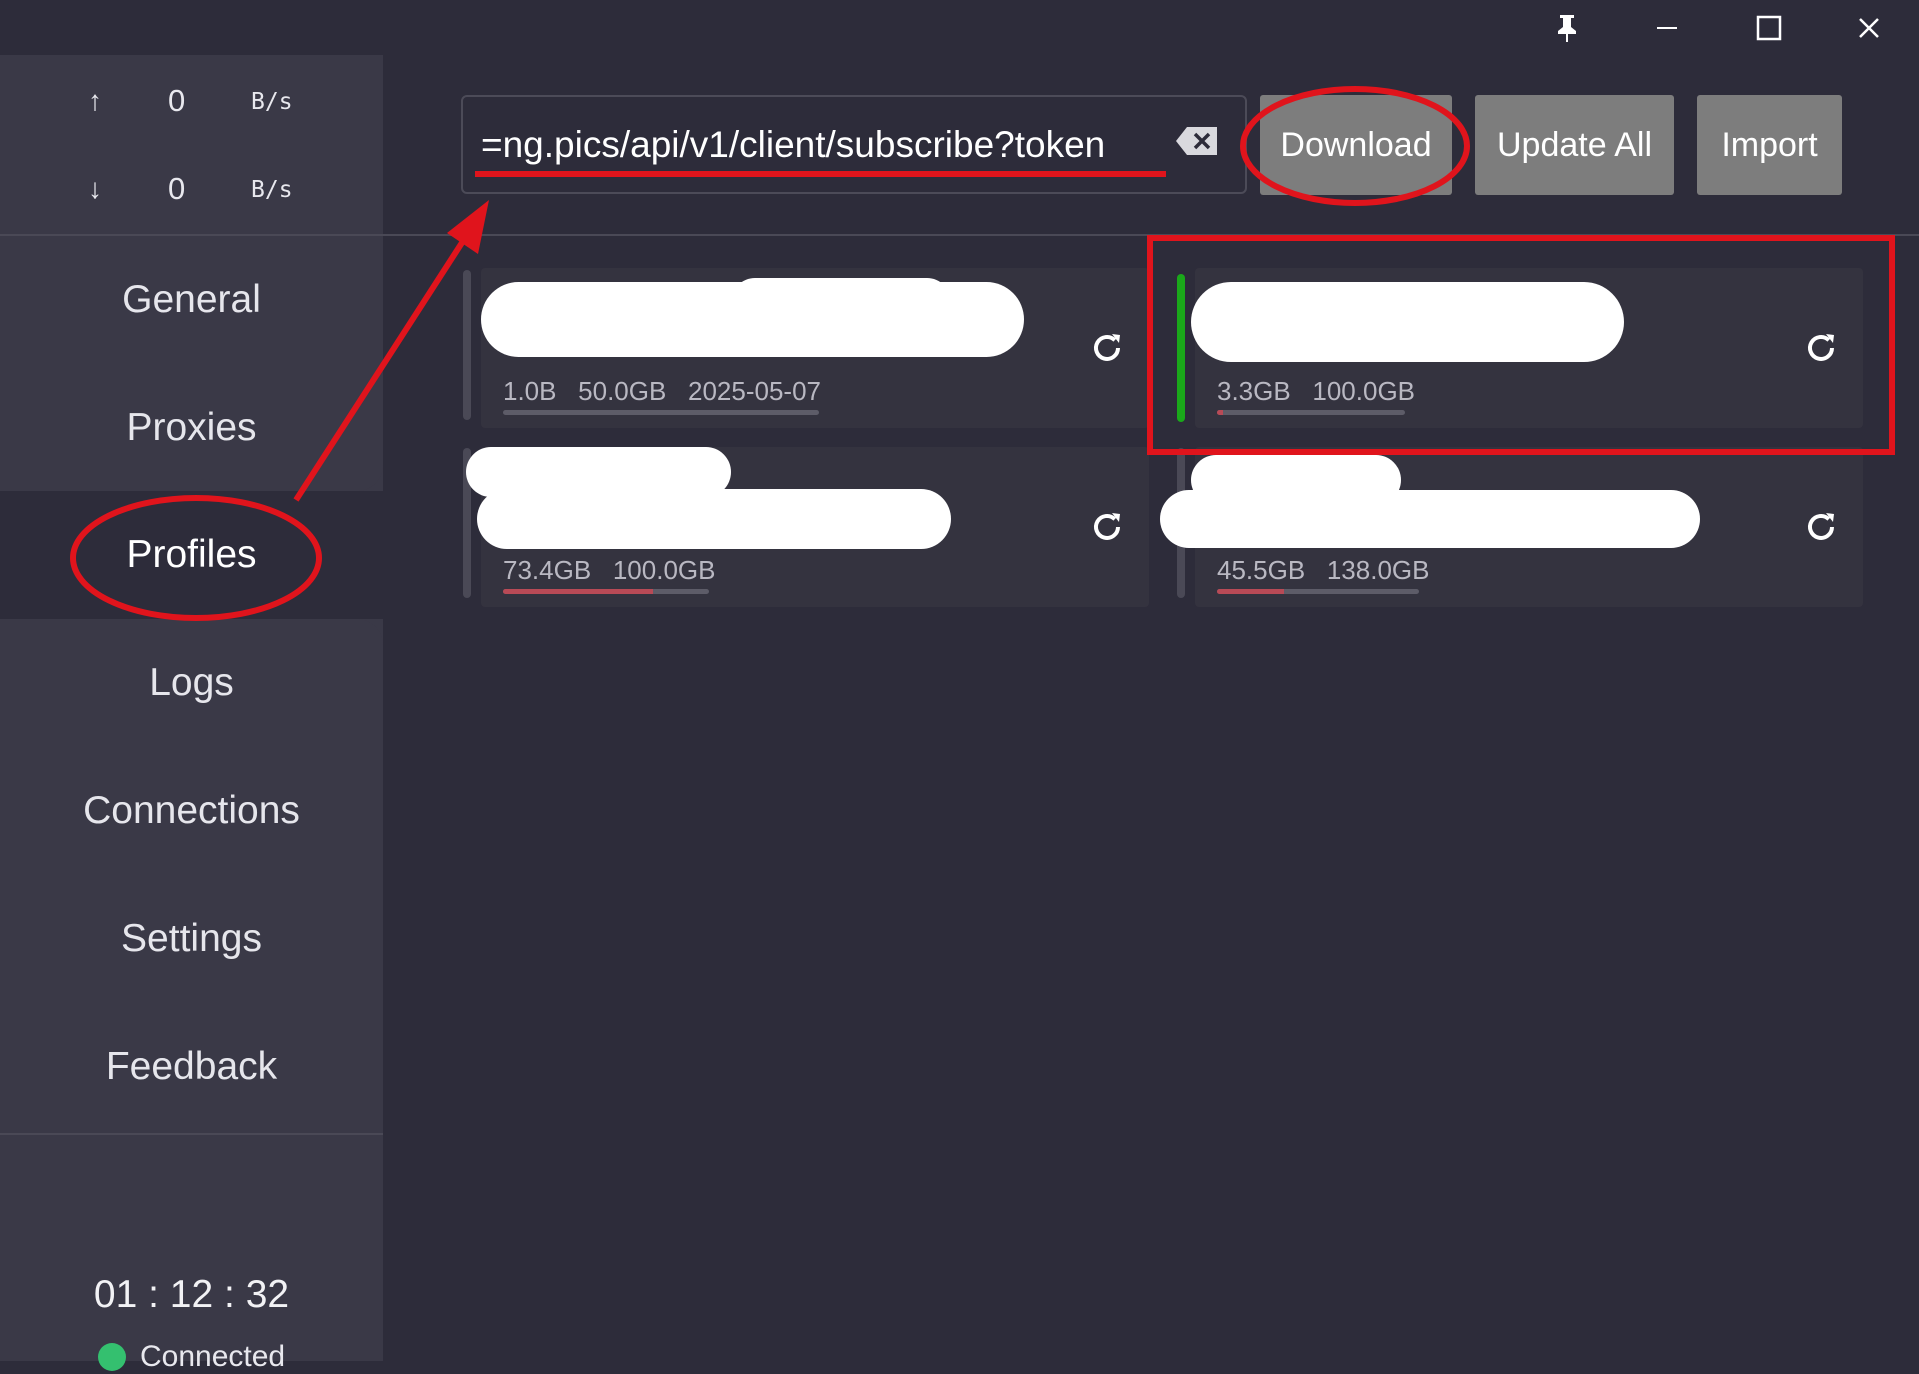 This screenshot has height=1374, width=1919. What do you see at coordinates (1151, 235) in the screenshot?
I see `toolbar-divider` at bounding box center [1151, 235].